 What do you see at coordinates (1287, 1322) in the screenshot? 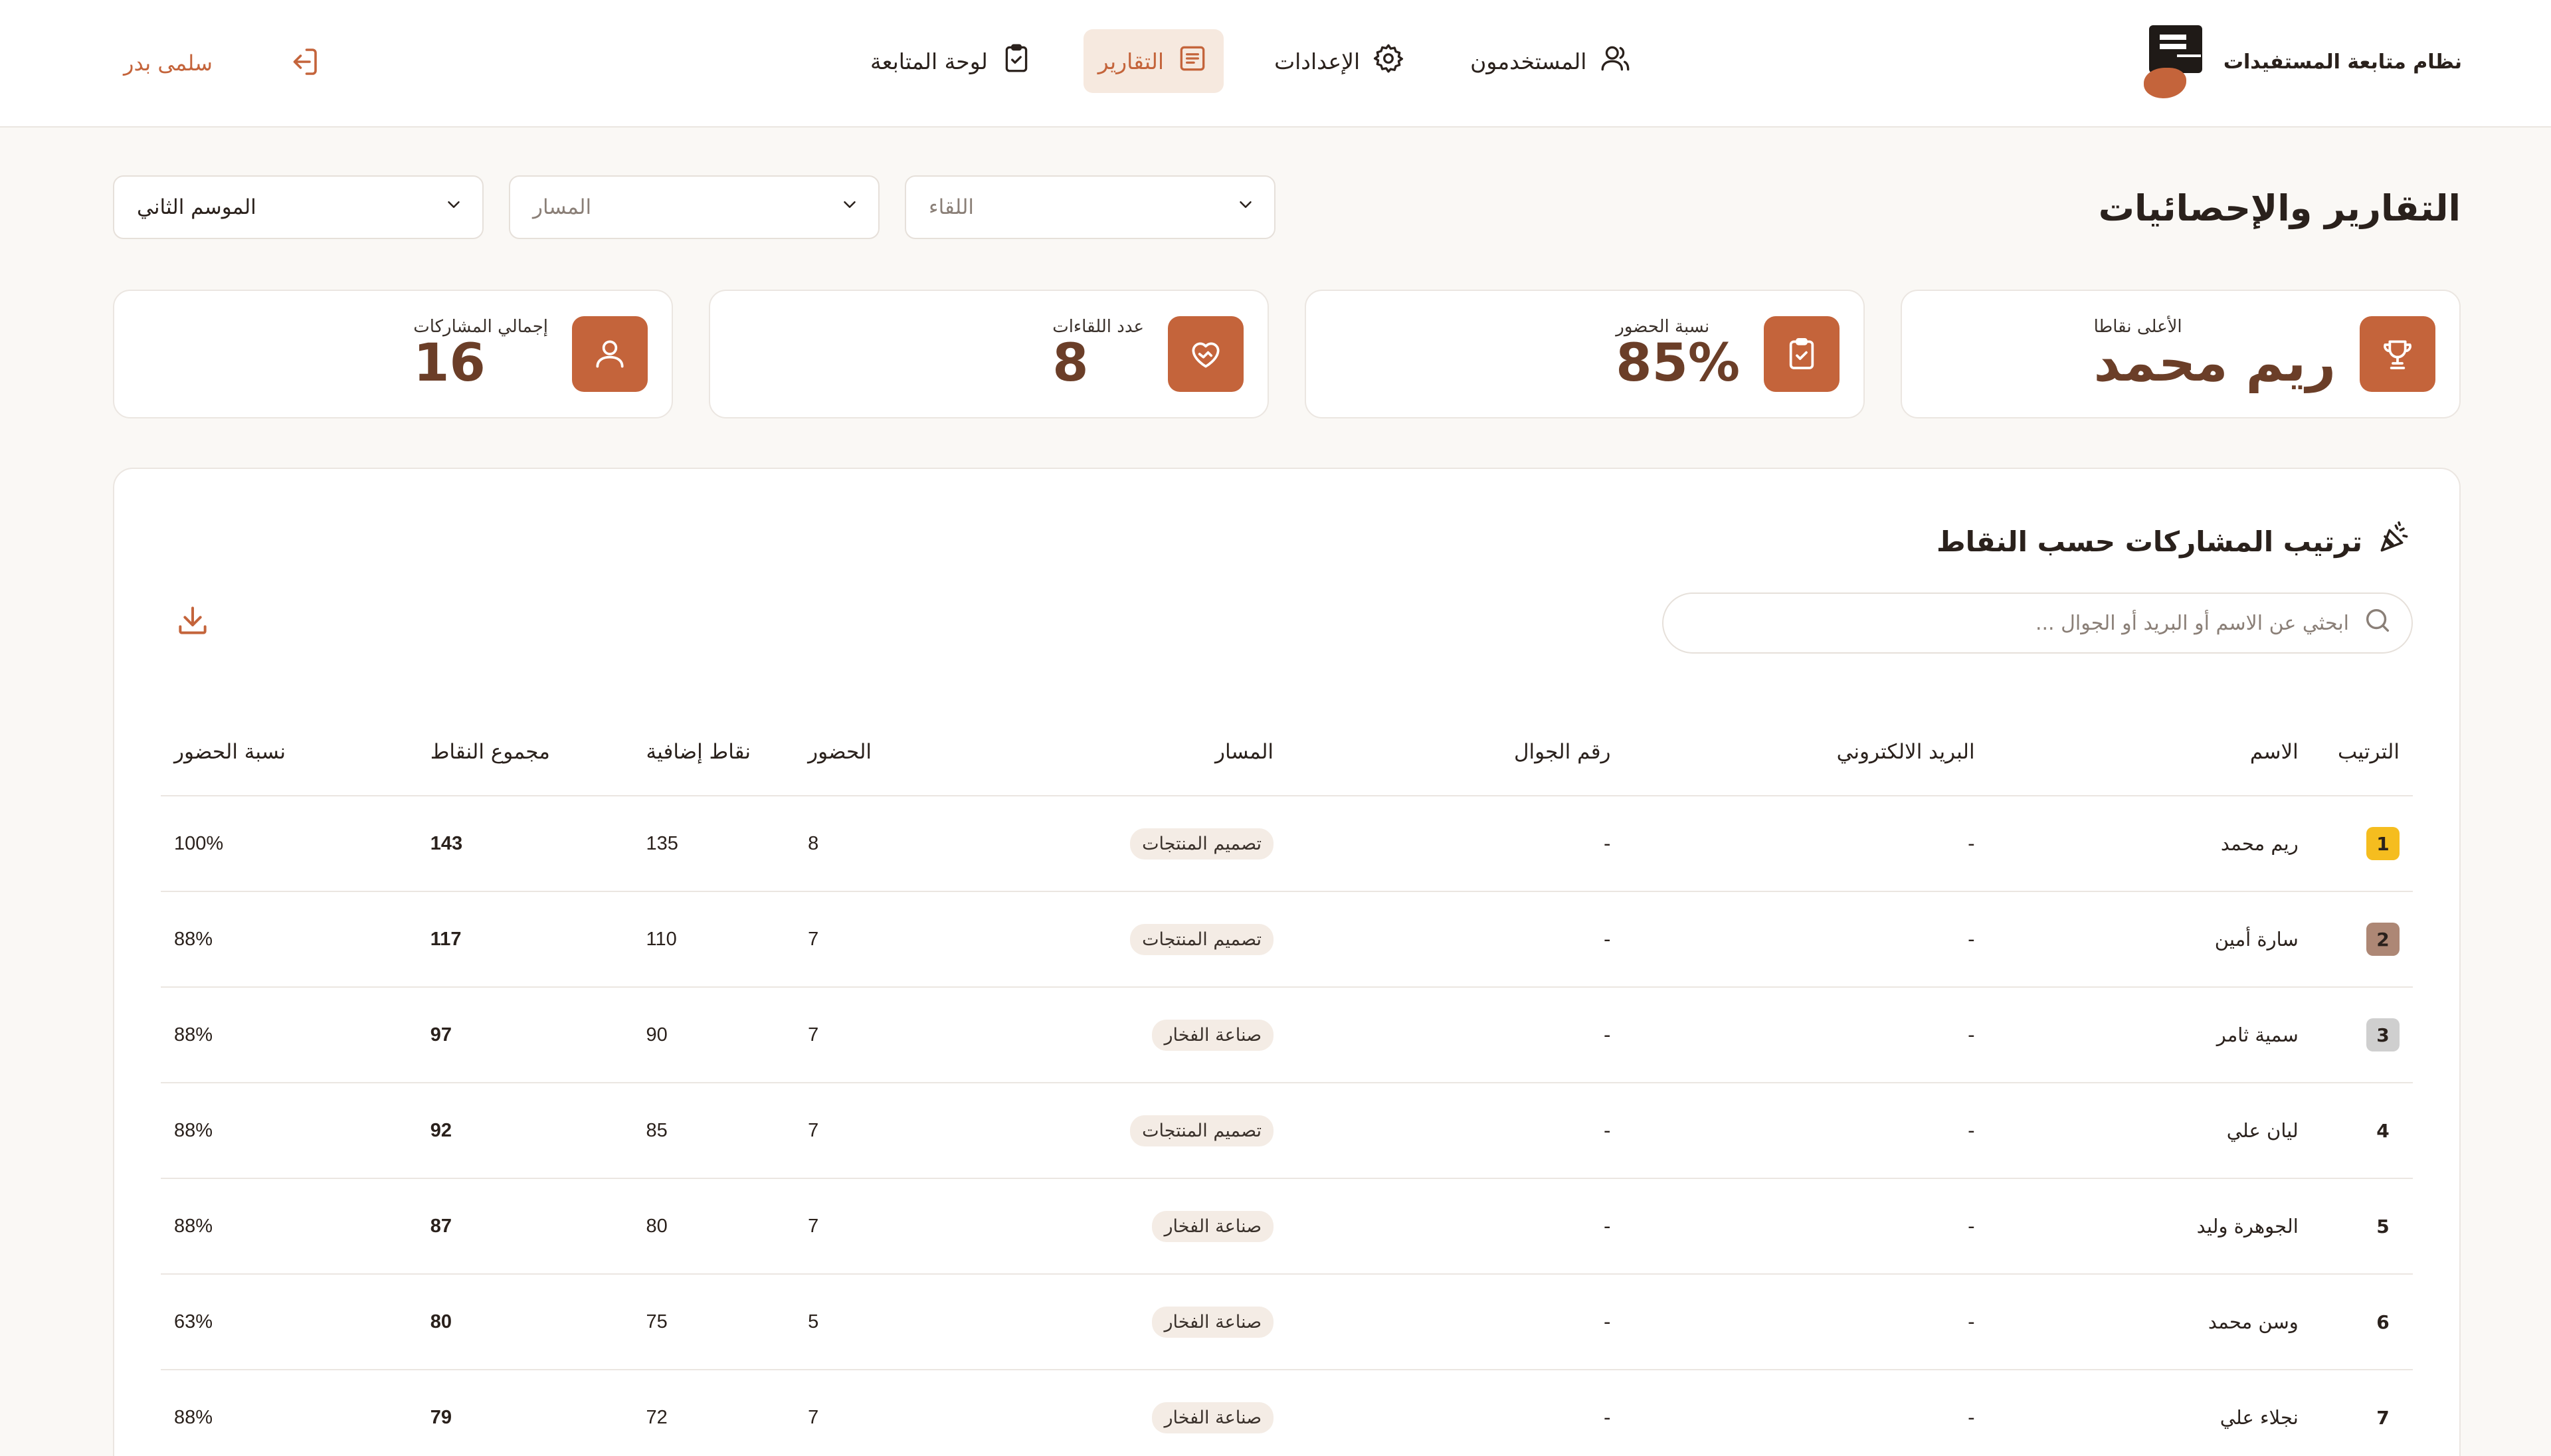
I see `table-row: 6 وسن محمد - - صناعة الفخار 5 75 80 63%` at bounding box center [1287, 1322].